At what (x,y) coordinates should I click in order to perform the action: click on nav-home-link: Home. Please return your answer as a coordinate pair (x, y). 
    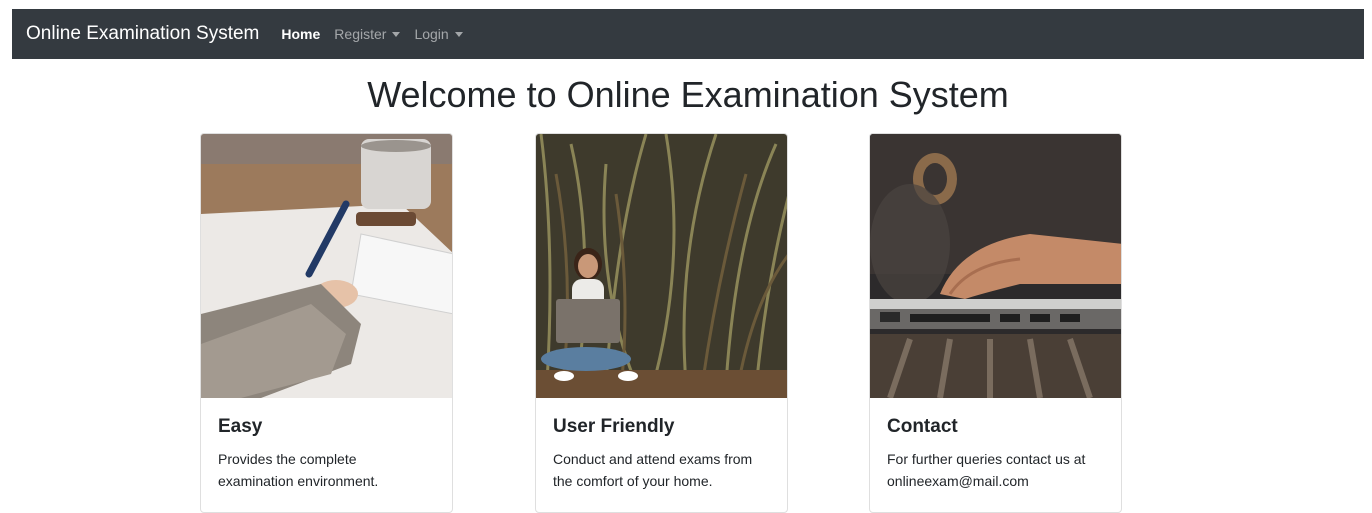
    Looking at the image, I should click on (300, 34).